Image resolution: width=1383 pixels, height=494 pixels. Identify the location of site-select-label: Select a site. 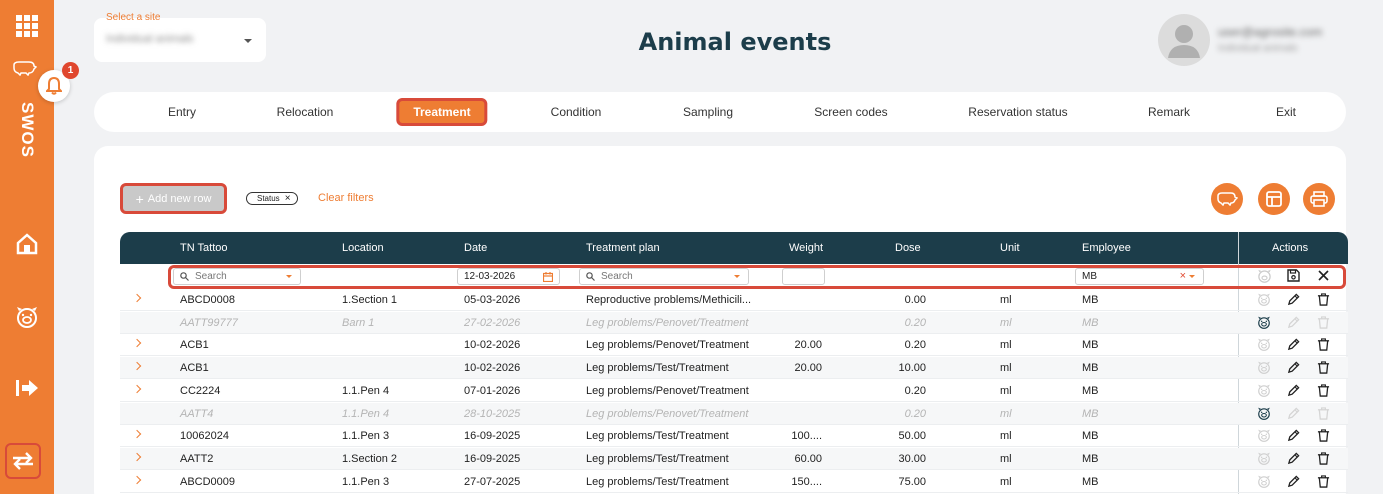
(133, 17).